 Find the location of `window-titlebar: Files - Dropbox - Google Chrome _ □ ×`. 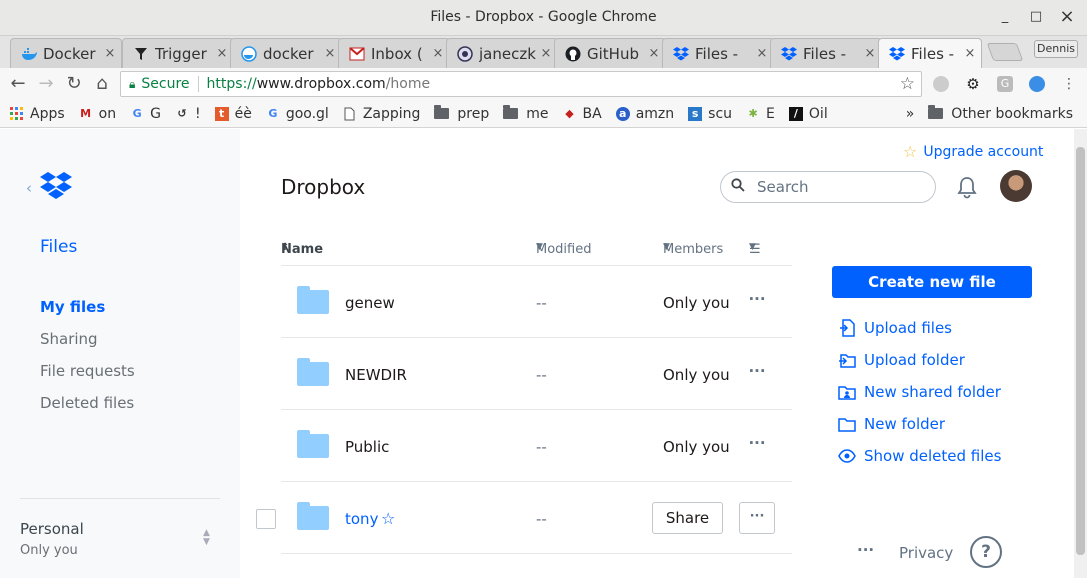

window-titlebar: Files - Dropbox - Google Chrome _ □ × is located at coordinates (543, 18).